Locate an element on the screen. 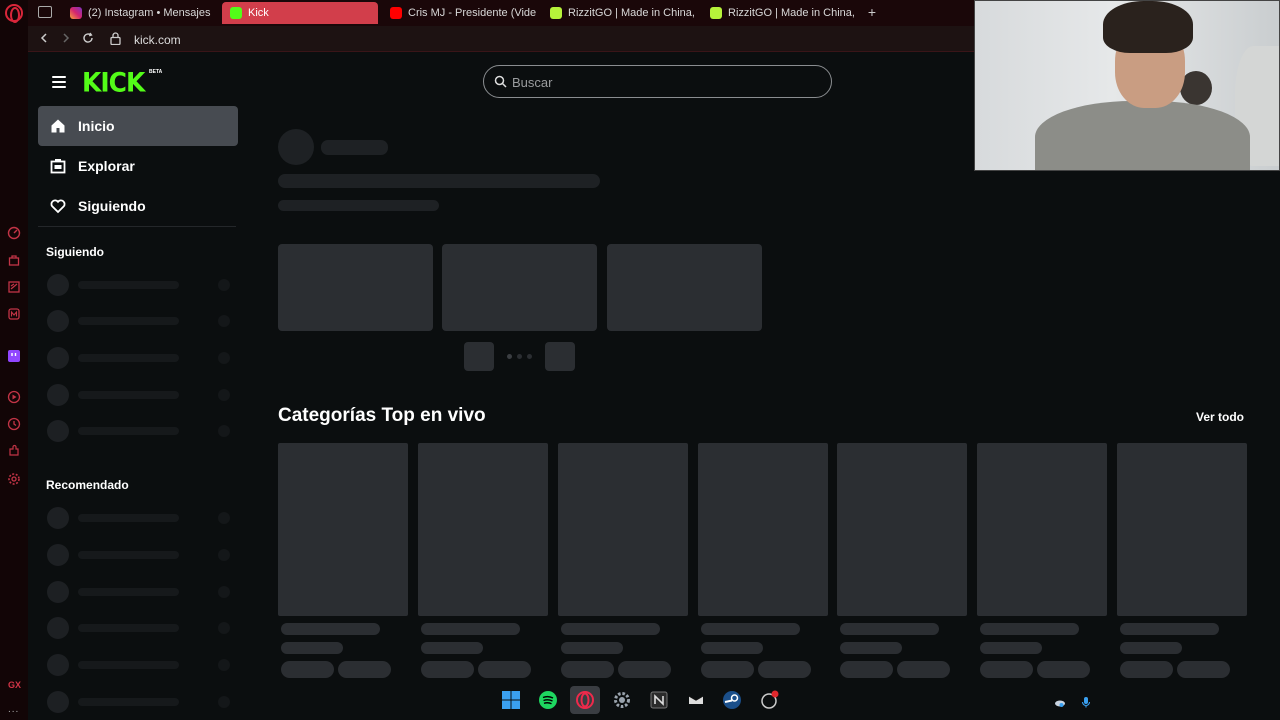 Image resolution: width=1280 pixels, height=720 pixels. heart-icon is located at coordinates (58, 206).